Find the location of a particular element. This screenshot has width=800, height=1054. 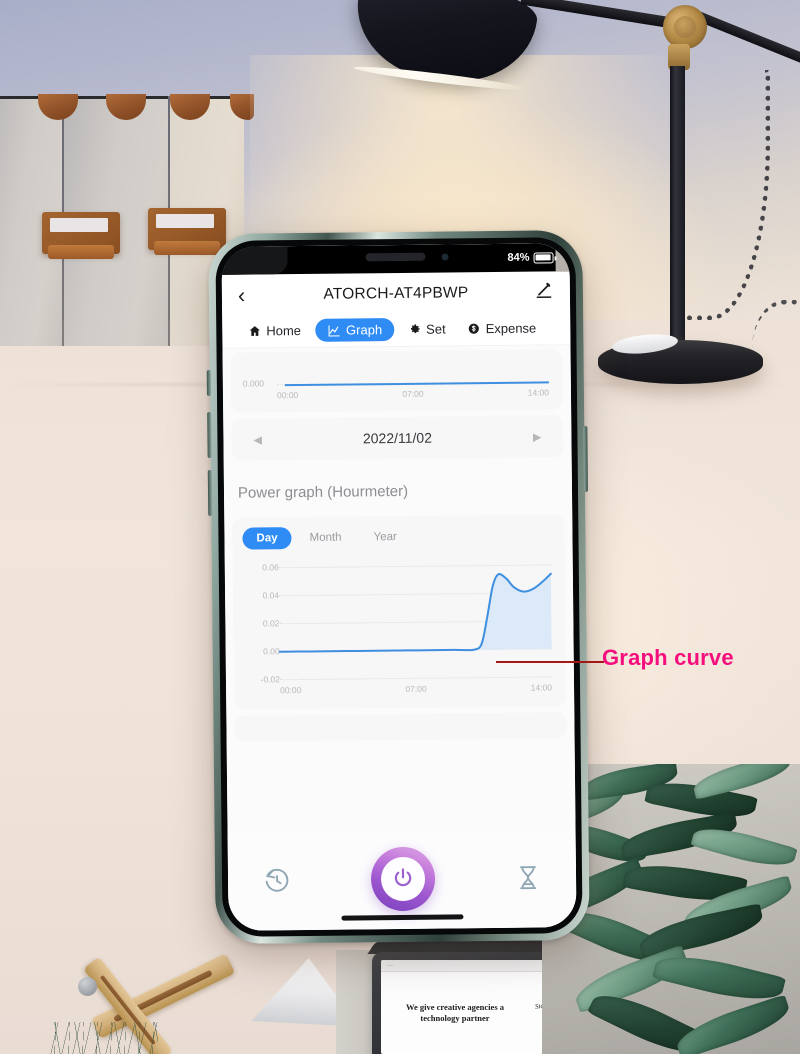

outer-battery-readout: 84% is located at coordinates (530, 257).